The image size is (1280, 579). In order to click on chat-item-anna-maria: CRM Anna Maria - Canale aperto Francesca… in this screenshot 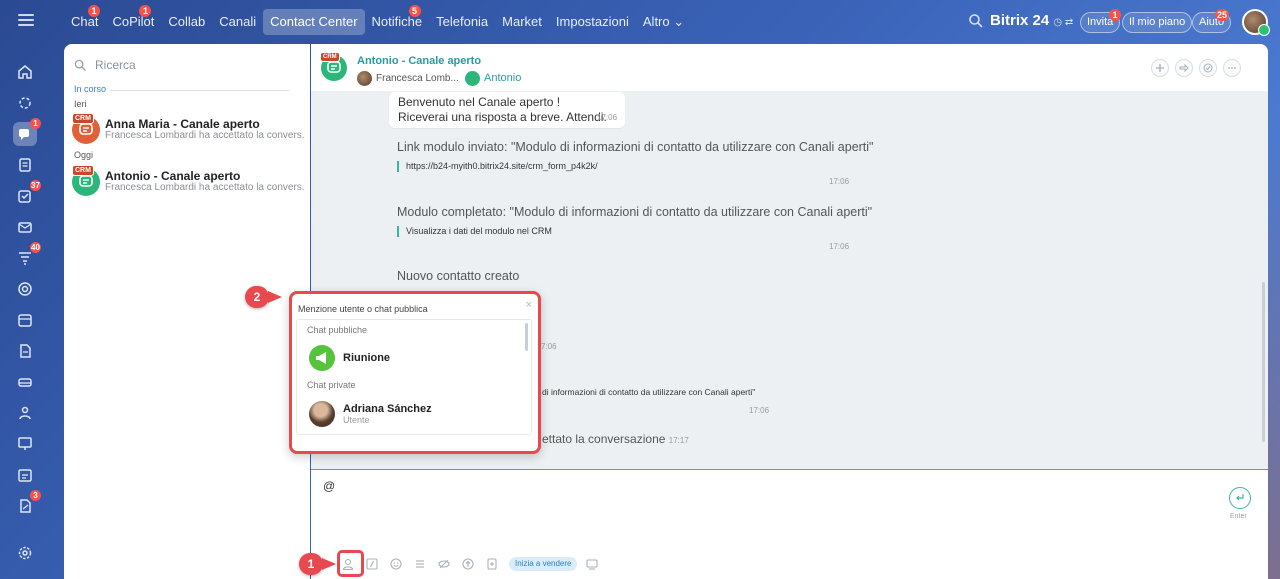, I will do `click(190, 129)`.